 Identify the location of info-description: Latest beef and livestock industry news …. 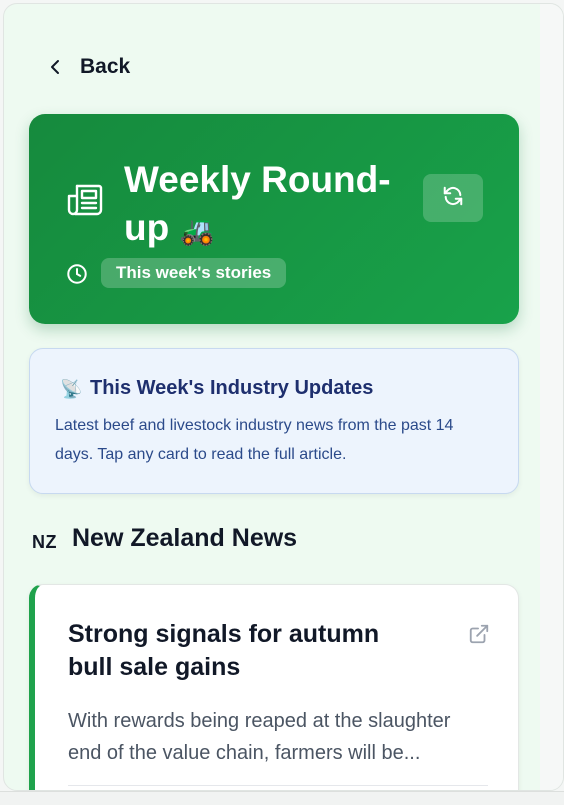
(254, 440).